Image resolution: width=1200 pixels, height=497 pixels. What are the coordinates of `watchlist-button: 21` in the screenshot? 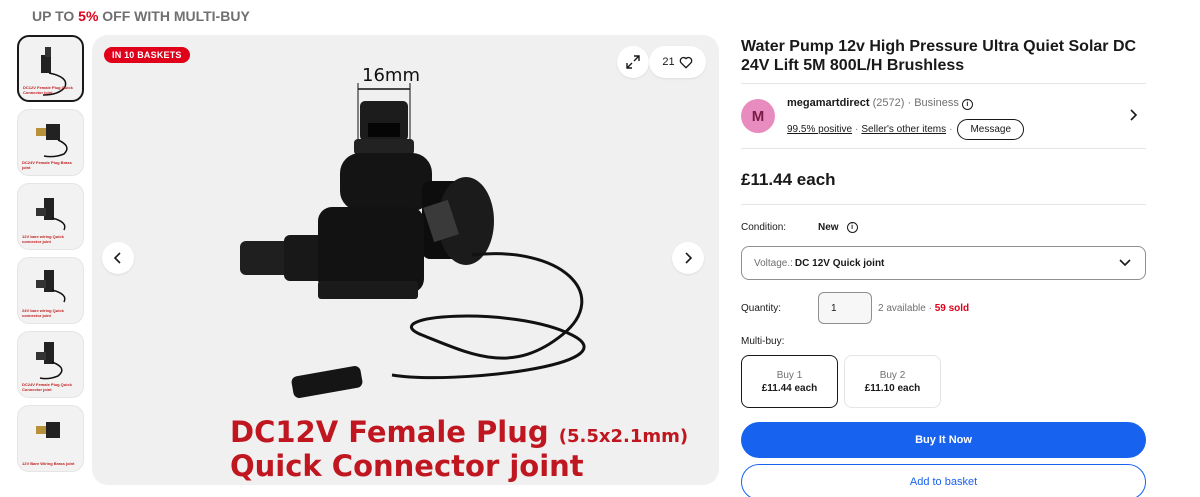 It's located at (677, 62).